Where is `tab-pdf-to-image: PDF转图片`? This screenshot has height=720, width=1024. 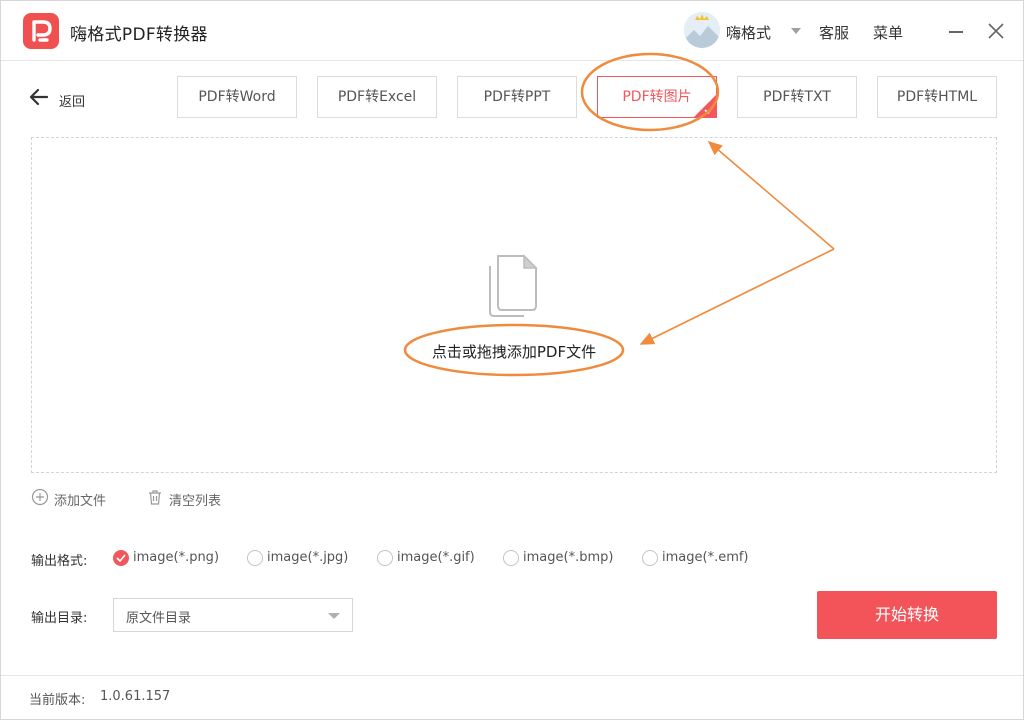 tab-pdf-to-image: PDF转图片 is located at coordinates (657, 97).